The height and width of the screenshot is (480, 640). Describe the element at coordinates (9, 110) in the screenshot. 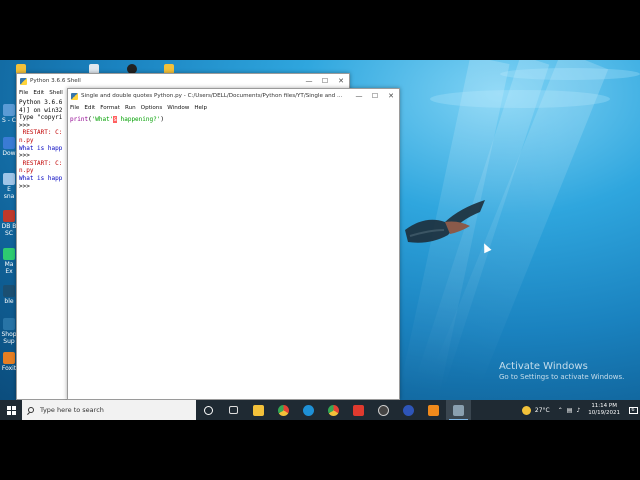

I see `shortcut-icon` at that location.